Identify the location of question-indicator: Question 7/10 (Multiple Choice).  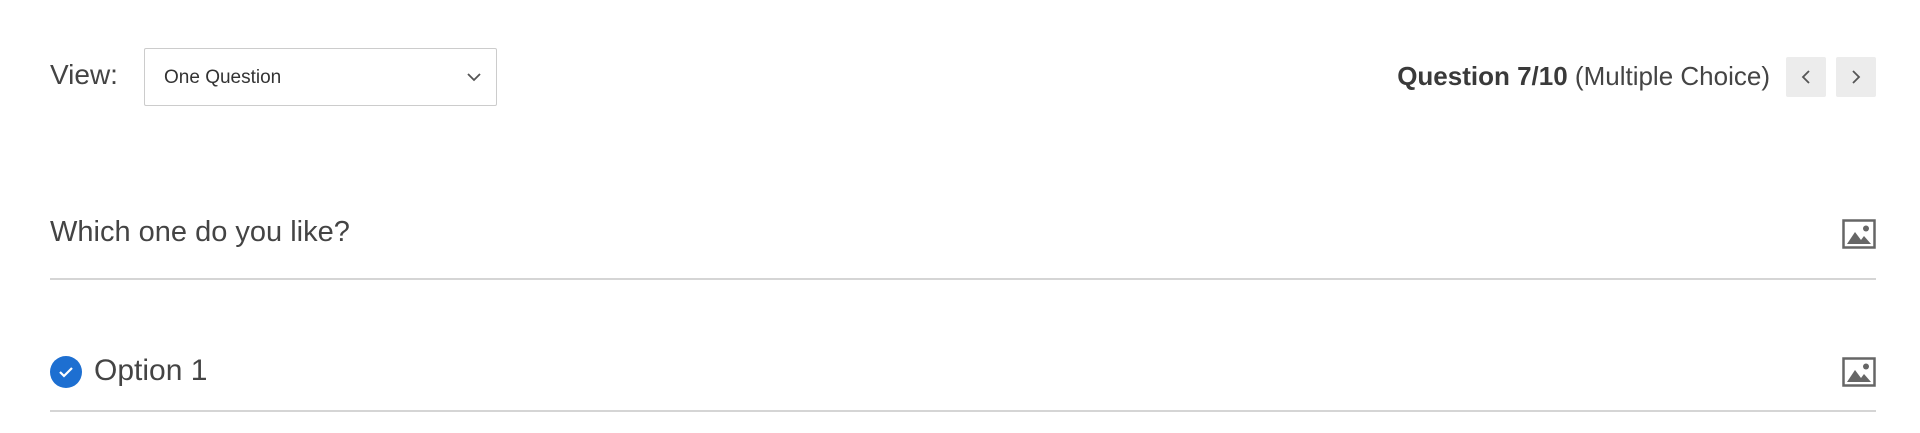
(1583, 76).